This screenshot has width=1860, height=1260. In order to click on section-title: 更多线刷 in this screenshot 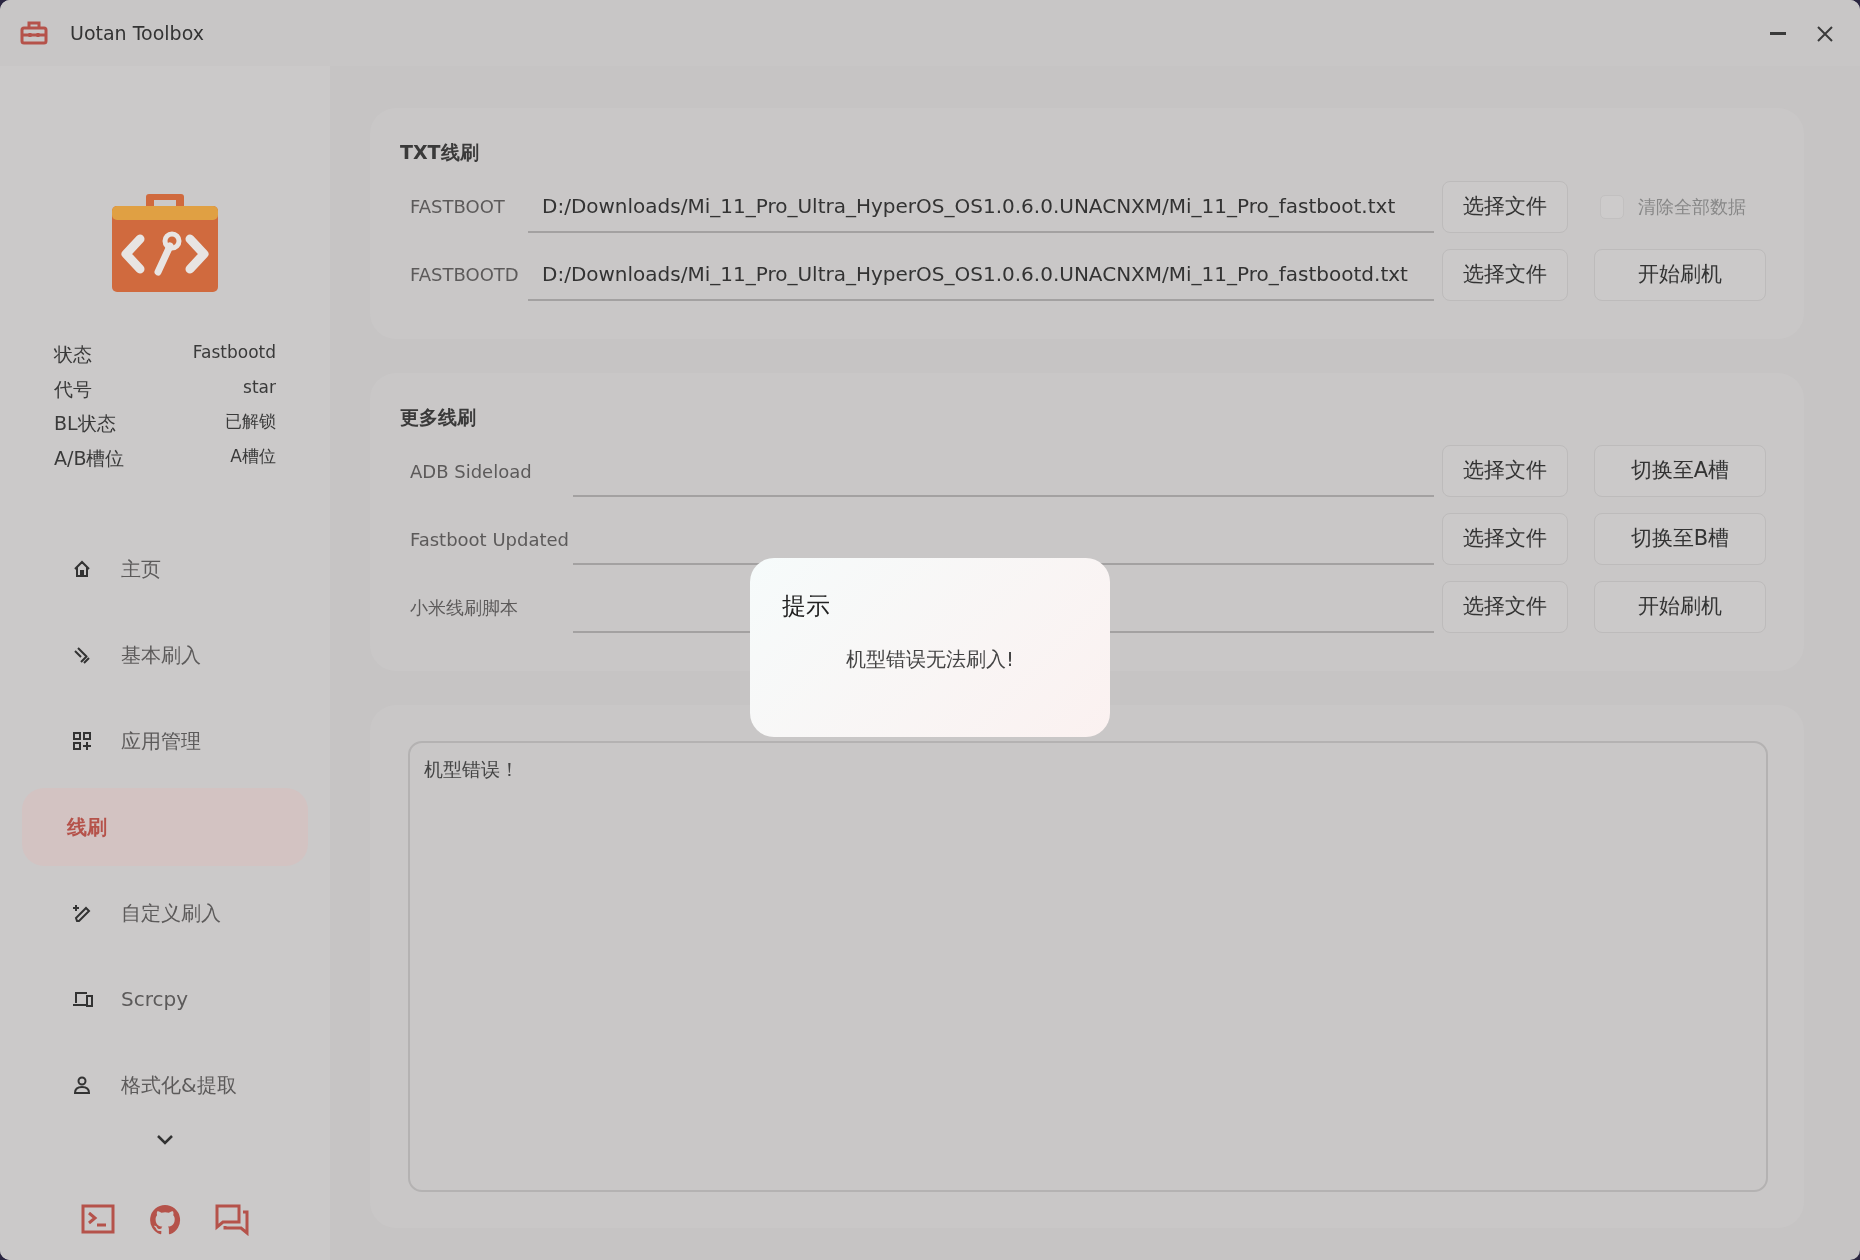, I will do `click(438, 417)`.